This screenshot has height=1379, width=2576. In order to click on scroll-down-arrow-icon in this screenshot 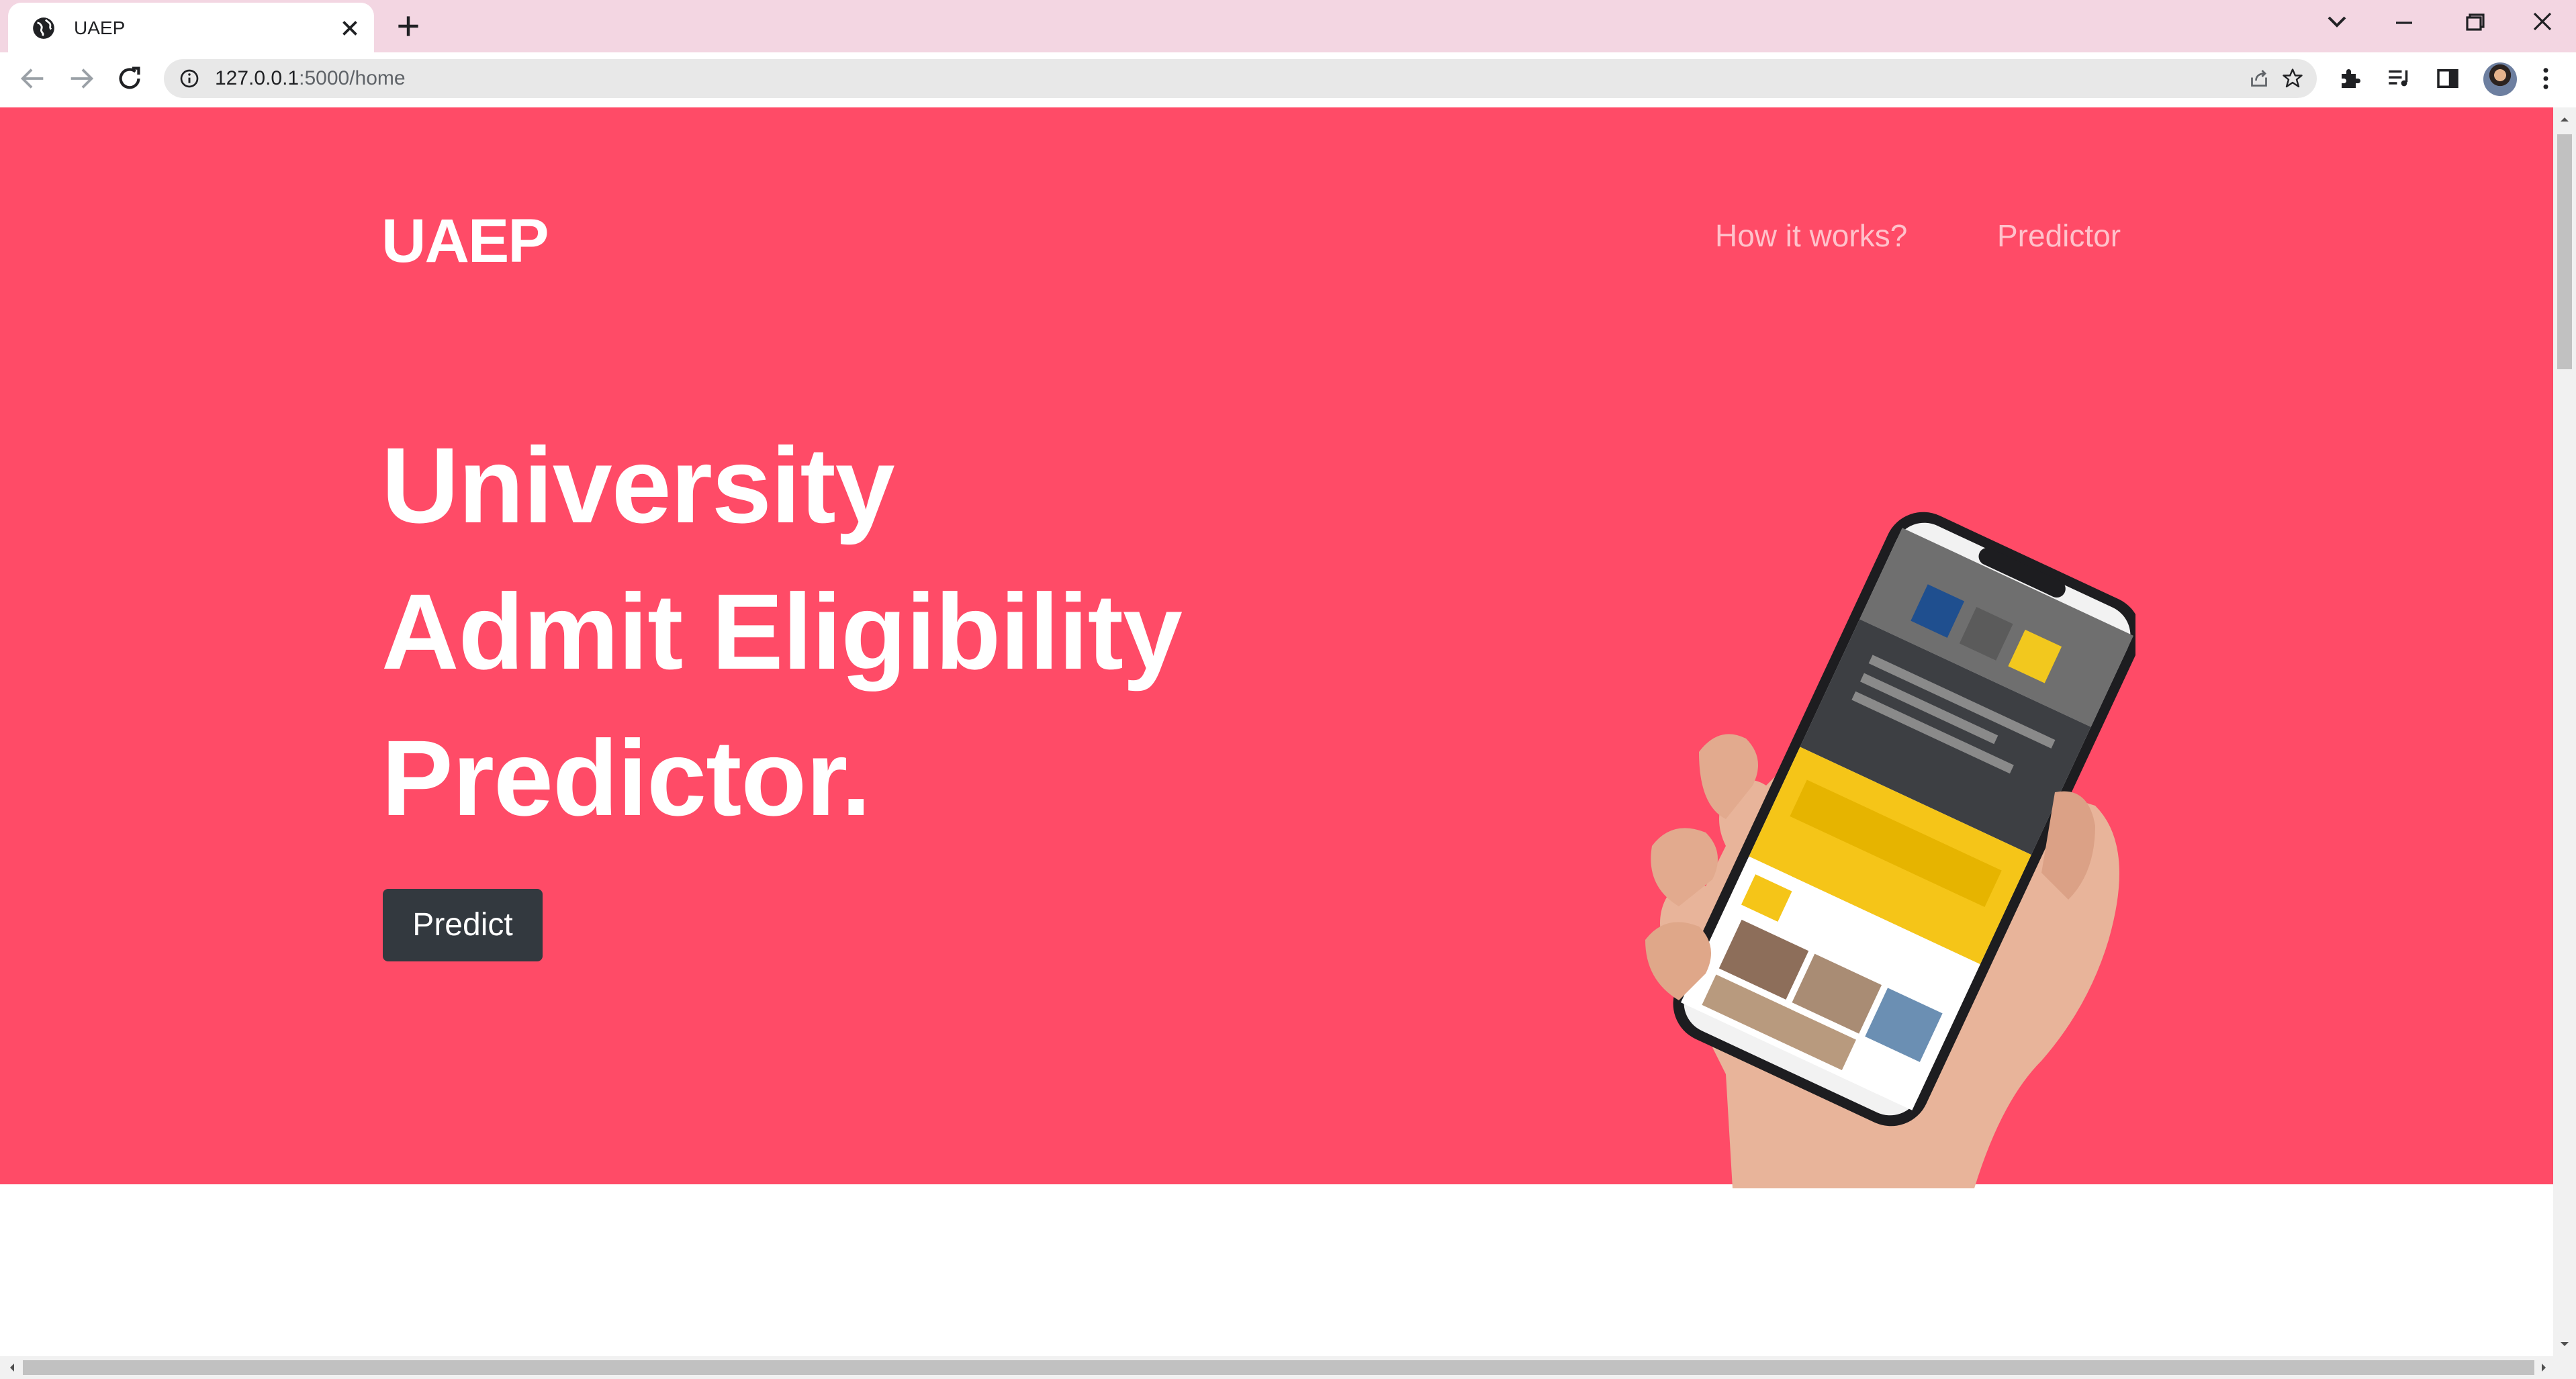, I will do `click(2565, 1344)`.